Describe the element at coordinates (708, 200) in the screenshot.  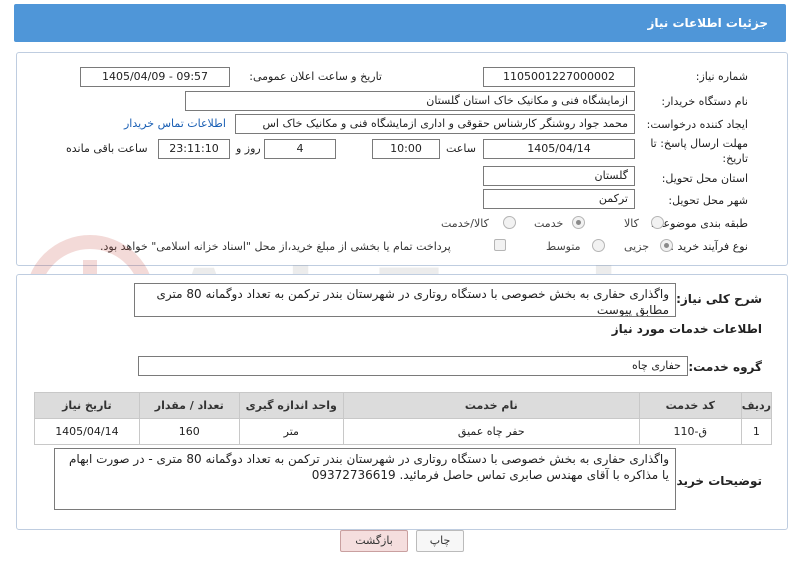
I see `city-label: شهر محل تحویل:` at that location.